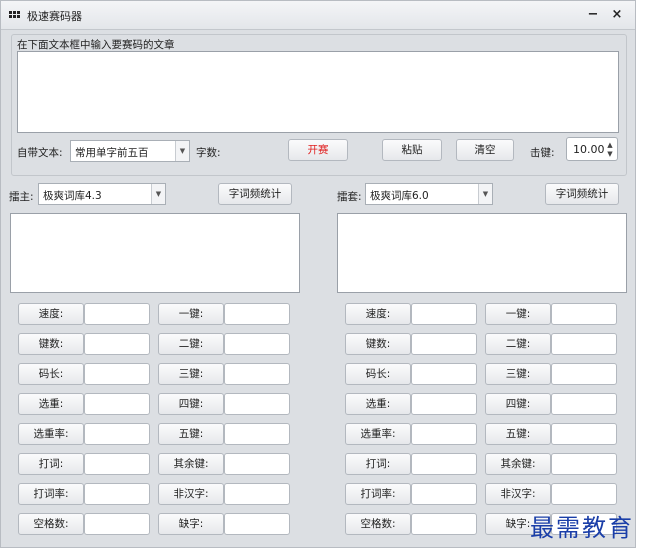 Image resolution: width=652 pixels, height=556 pixels. Describe the element at coordinates (191, 374) in the screenshot. I see `left-stat-label-col2-2: 三键:` at that location.